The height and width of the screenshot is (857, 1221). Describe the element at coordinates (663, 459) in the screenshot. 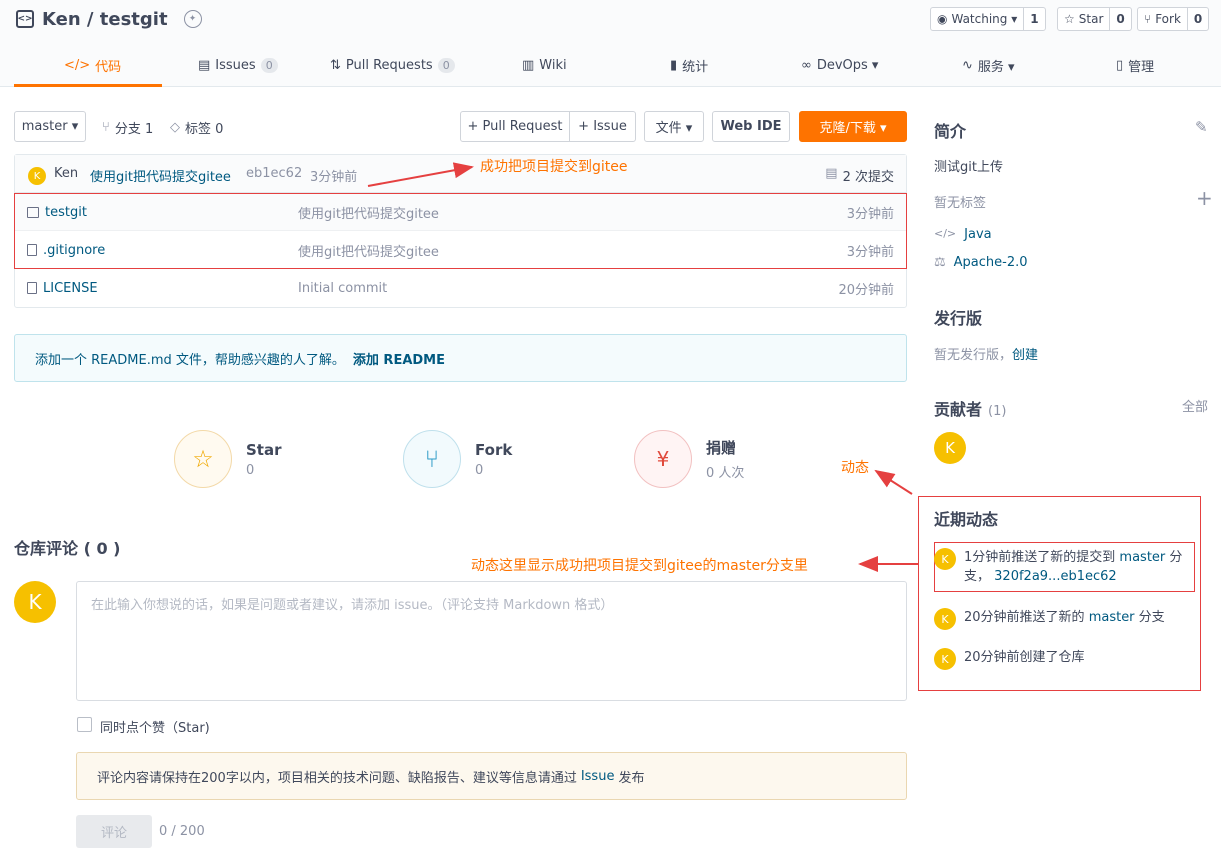

I see `donate-hand-icon: ¥` at that location.